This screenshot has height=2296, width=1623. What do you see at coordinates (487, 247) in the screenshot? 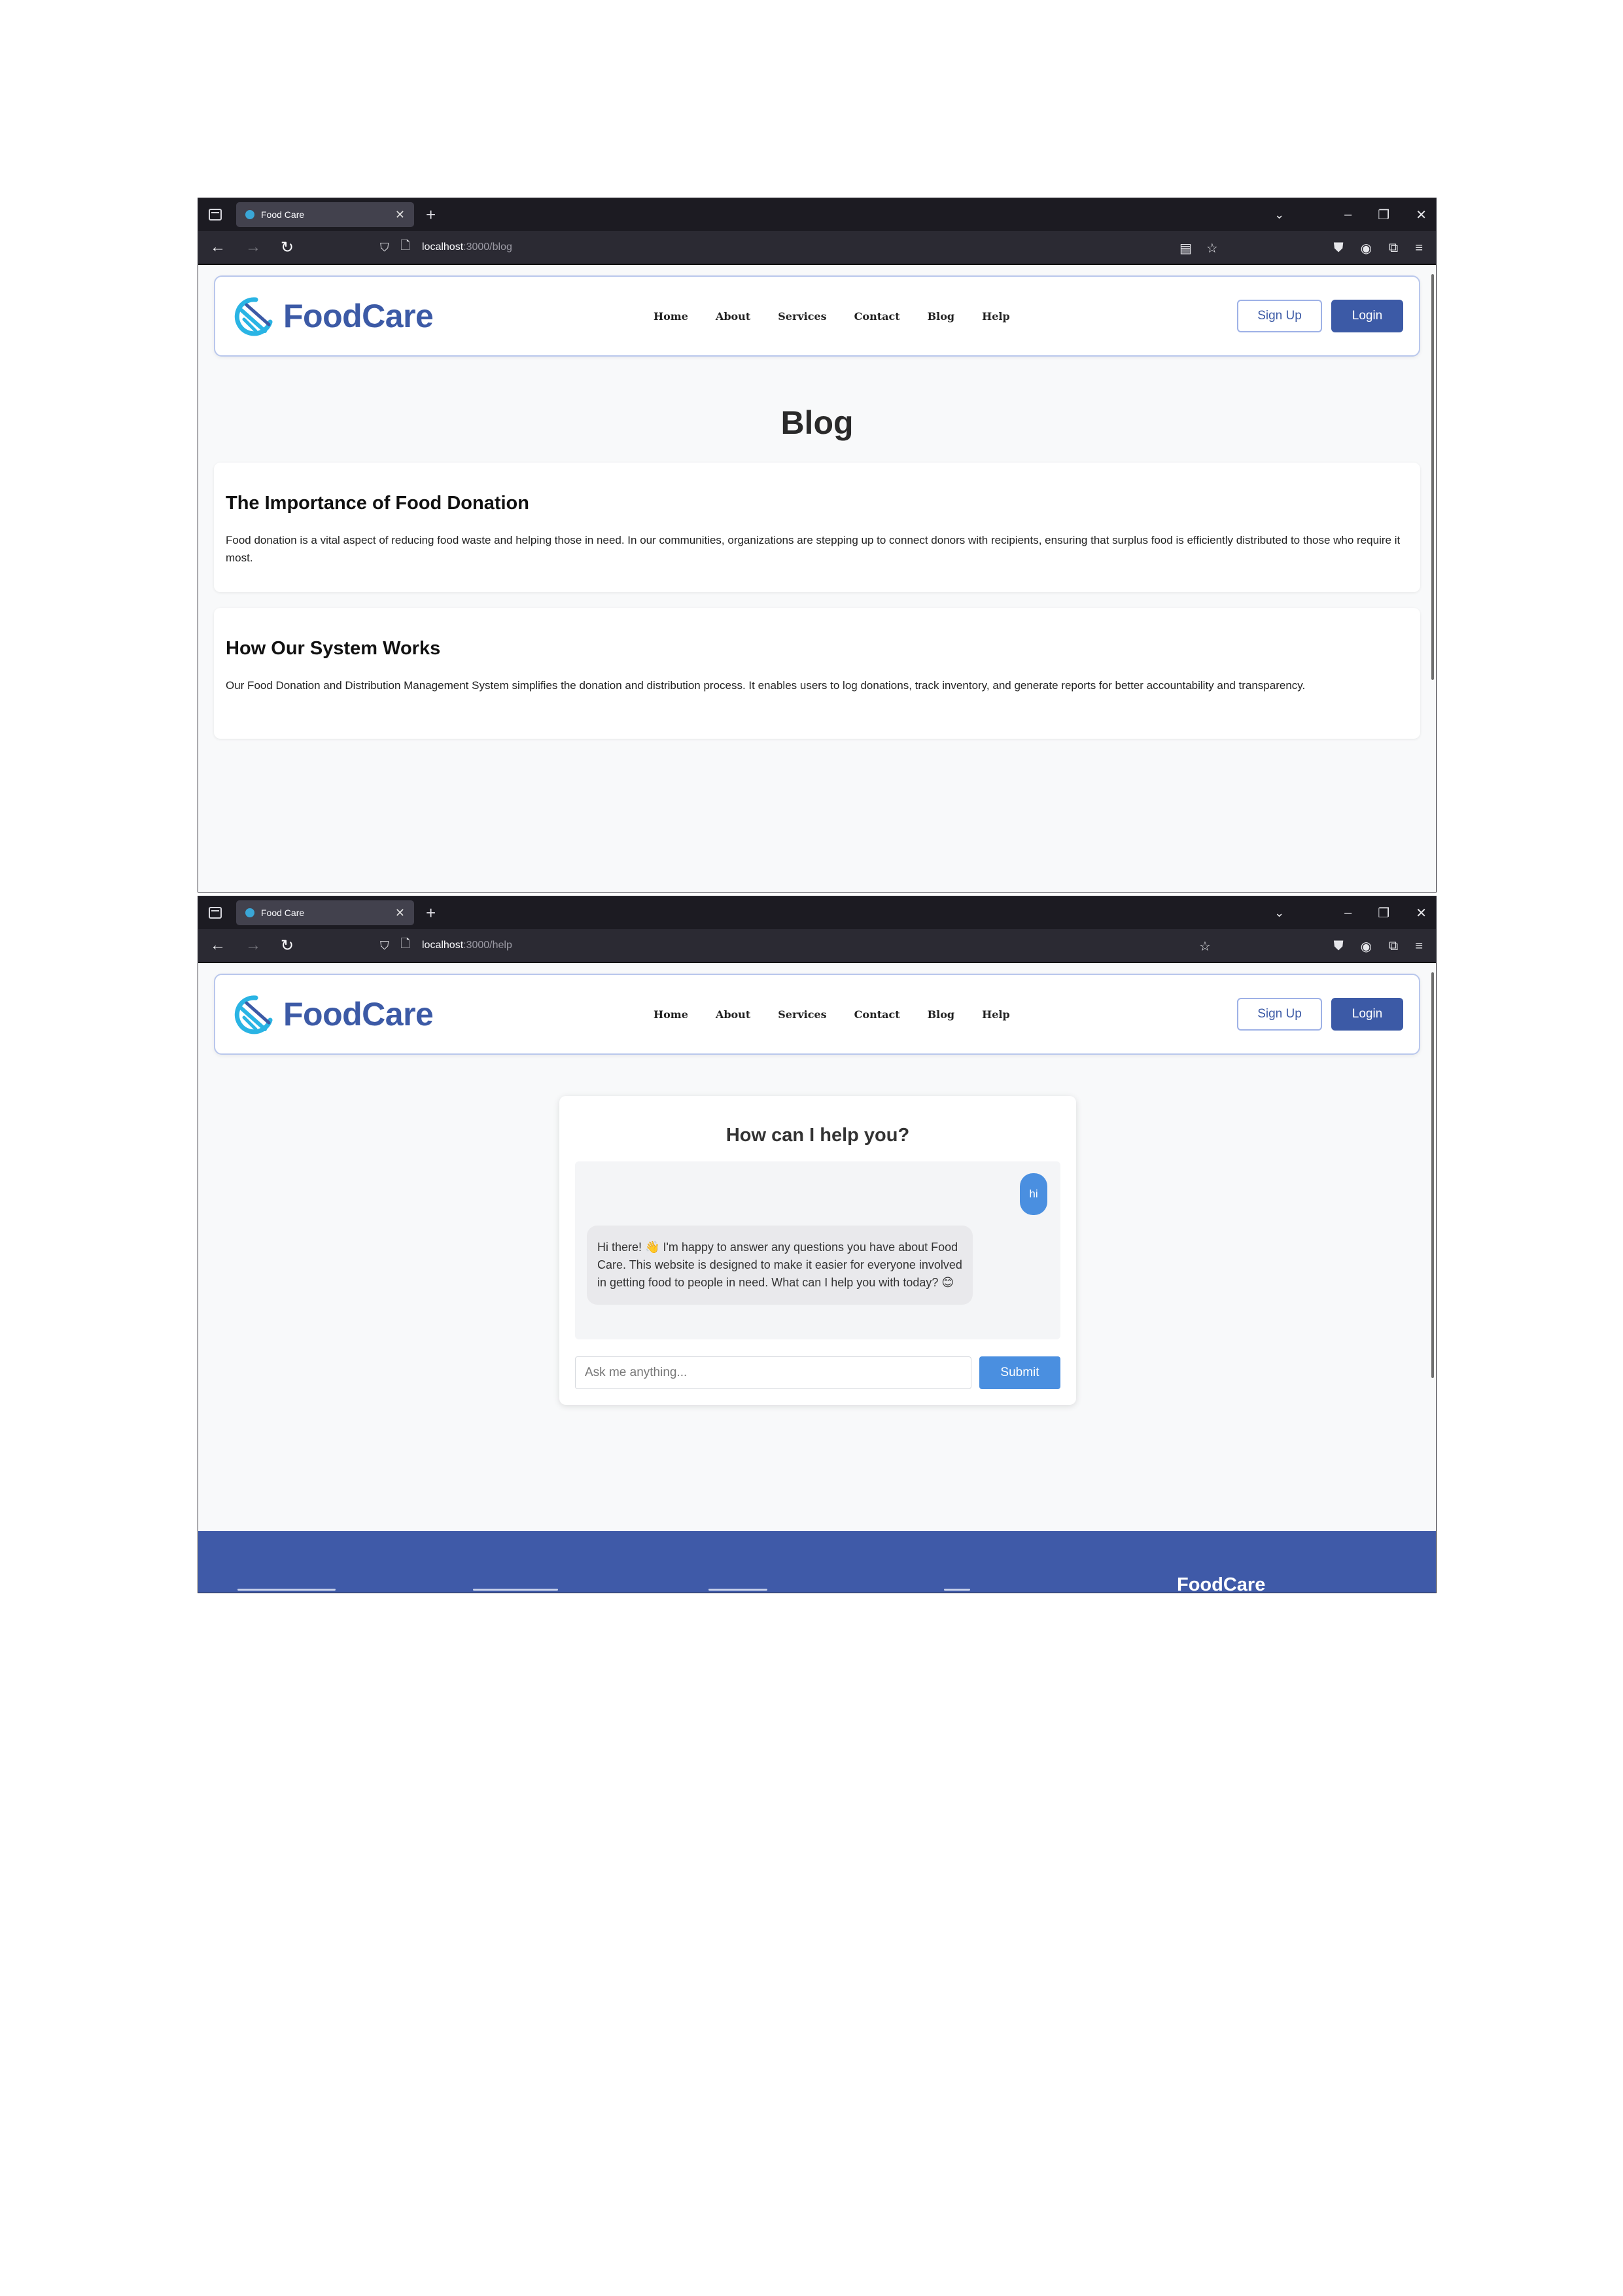
I see `url-path: :3000/blog` at bounding box center [487, 247].